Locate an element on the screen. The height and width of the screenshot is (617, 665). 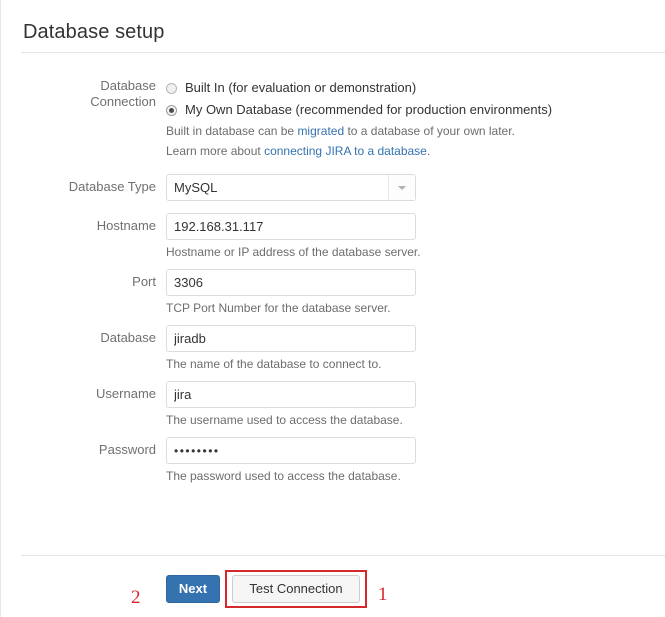
database-control: The name of the database to connect to. is located at coordinates (415, 348).